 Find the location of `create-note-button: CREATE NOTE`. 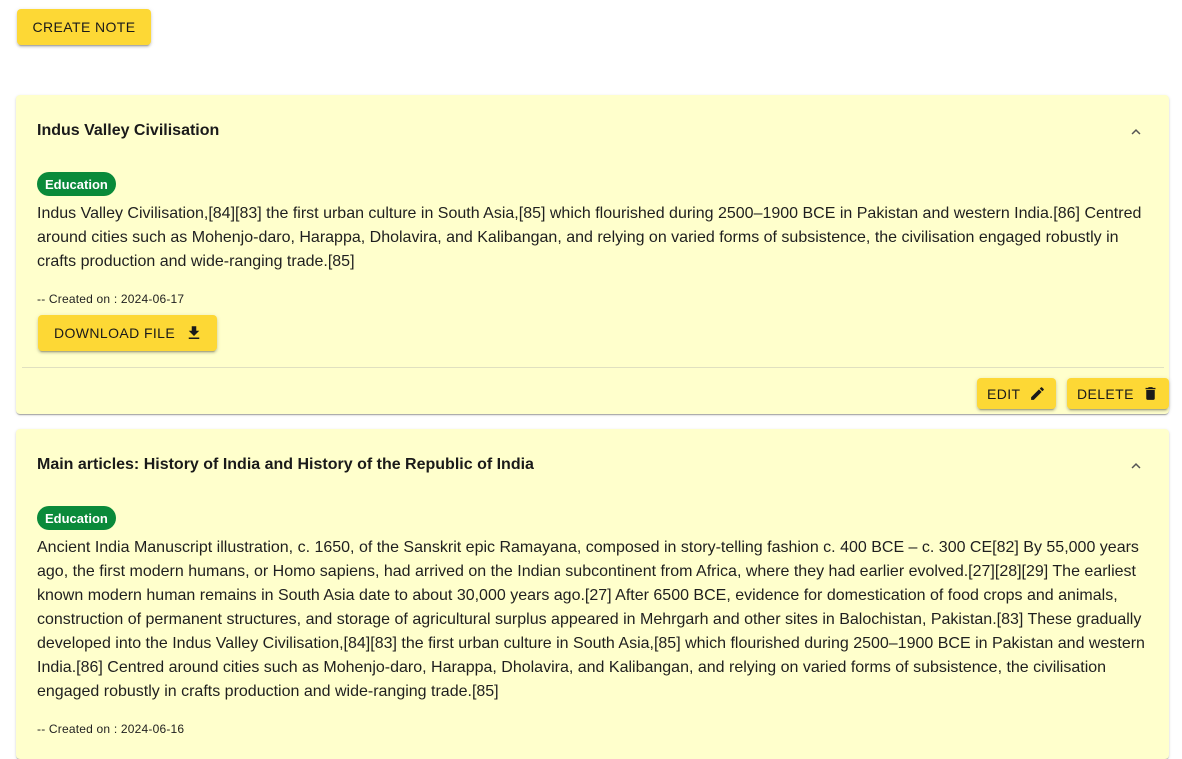

create-note-button: CREATE NOTE is located at coordinates (84, 27).